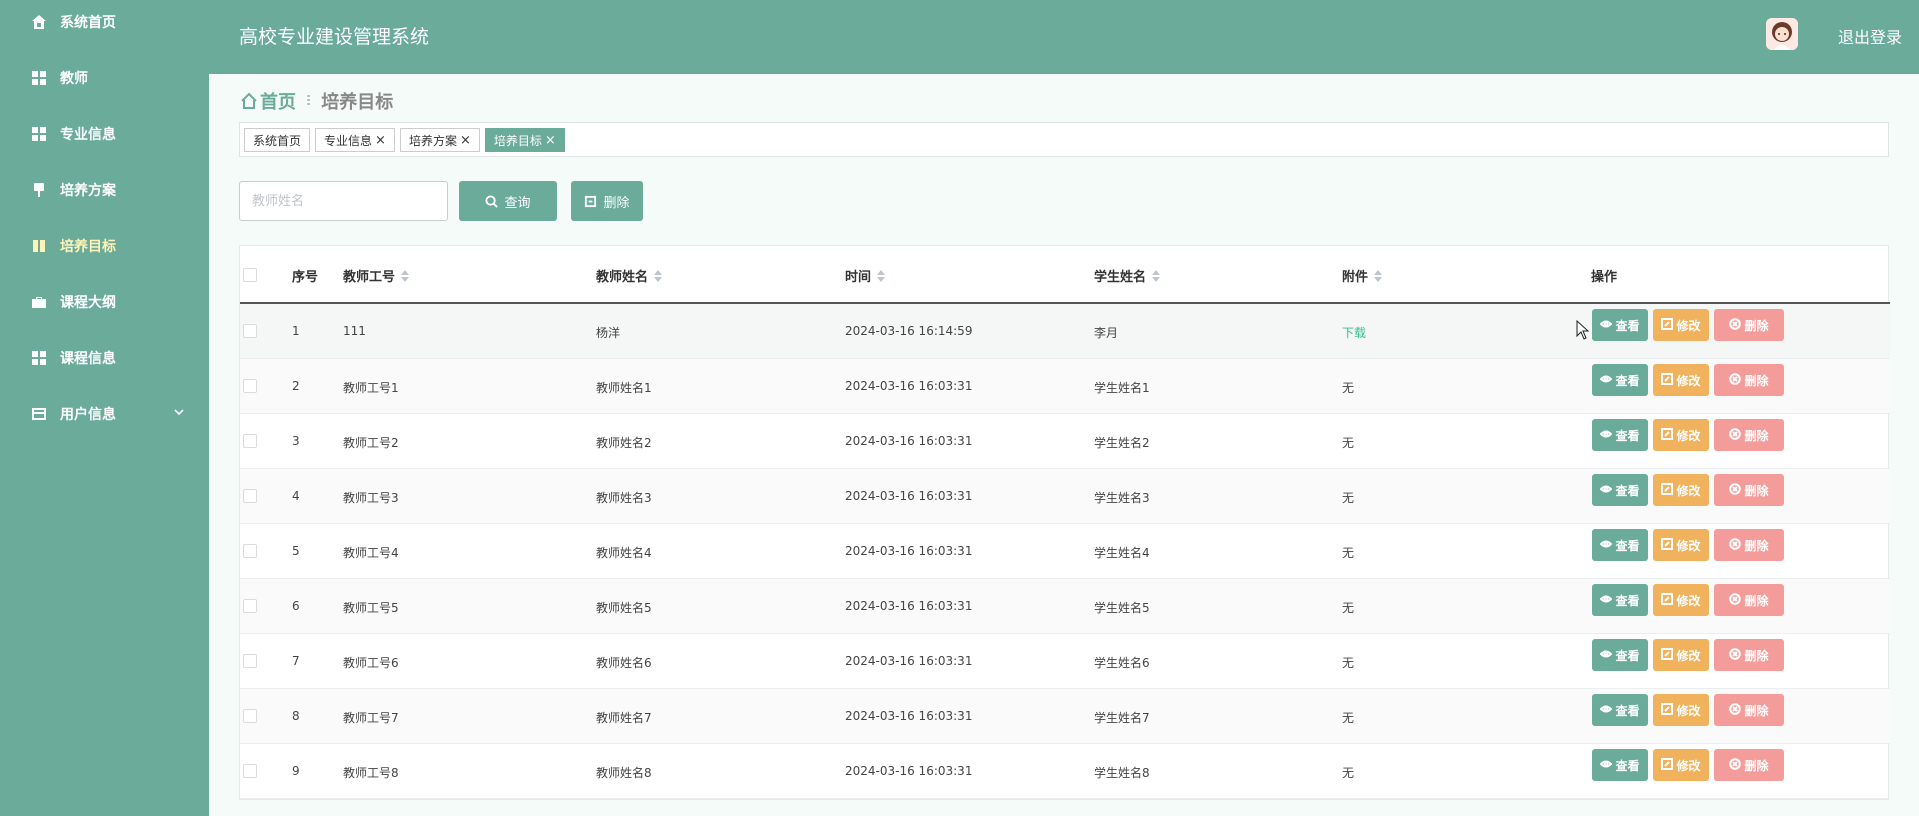 Image resolution: width=1919 pixels, height=816 pixels. What do you see at coordinates (355, 140) in the screenshot?
I see `tab-major: 专业信息 ×` at bounding box center [355, 140].